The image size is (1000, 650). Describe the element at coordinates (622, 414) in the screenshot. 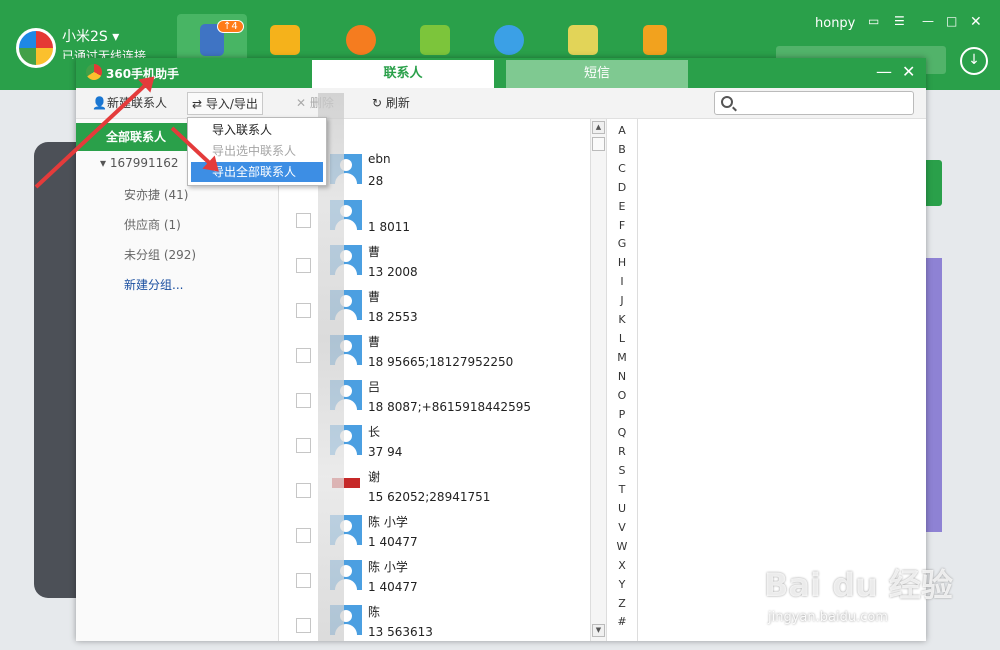

I see `alphabet-letter: P` at that location.